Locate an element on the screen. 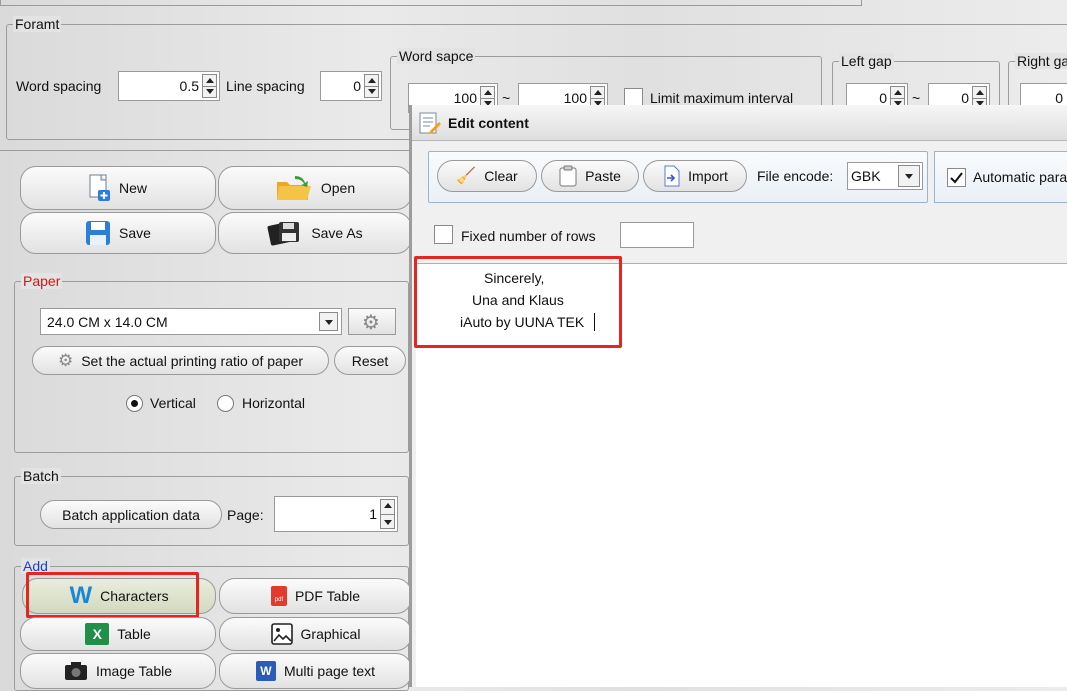  checkmark-icon is located at coordinates (956, 178).